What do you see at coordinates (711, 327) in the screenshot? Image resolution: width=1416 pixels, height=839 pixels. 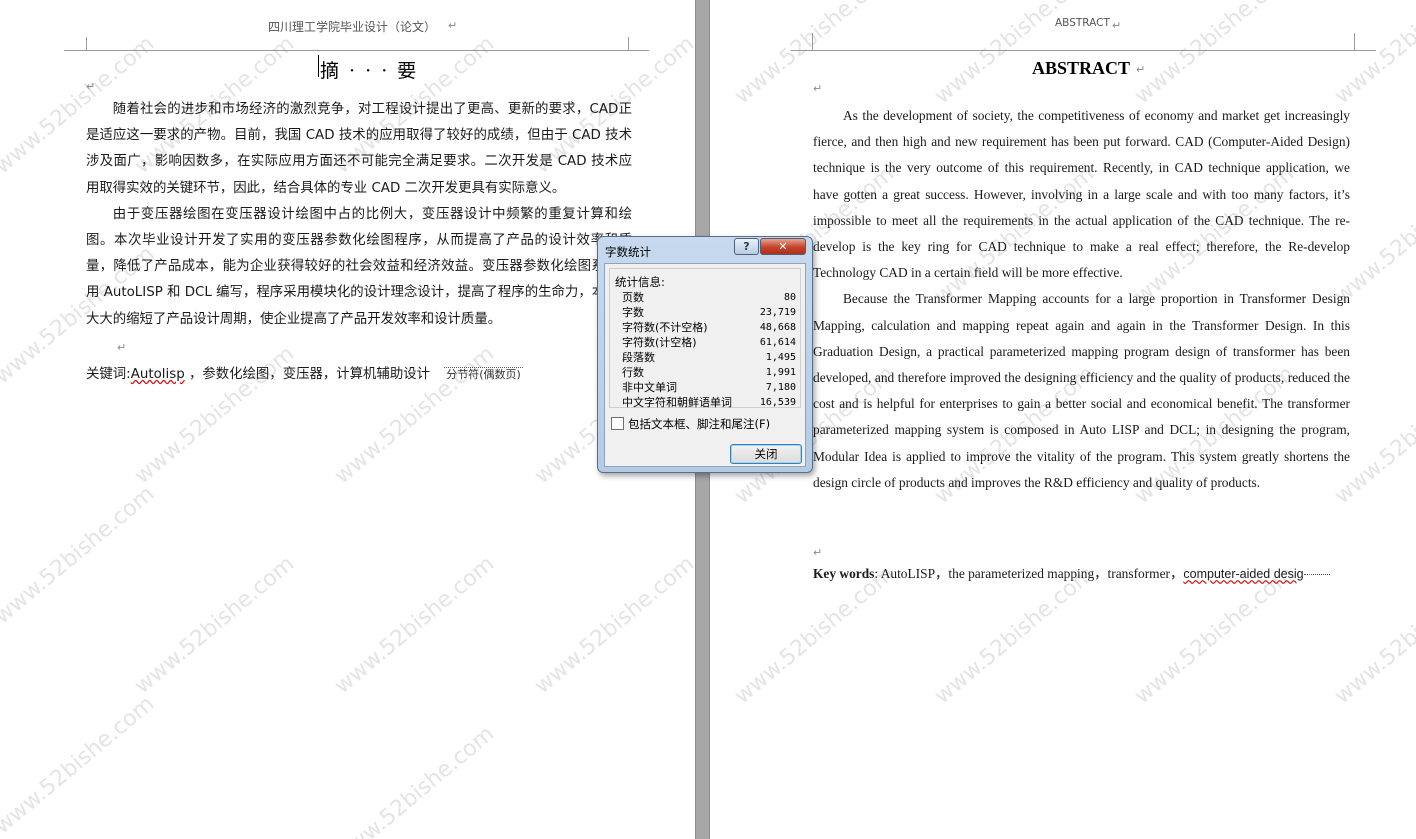 I see `stat-row: 字符数(不计空格) 48,668` at bounding box center [711, 327].